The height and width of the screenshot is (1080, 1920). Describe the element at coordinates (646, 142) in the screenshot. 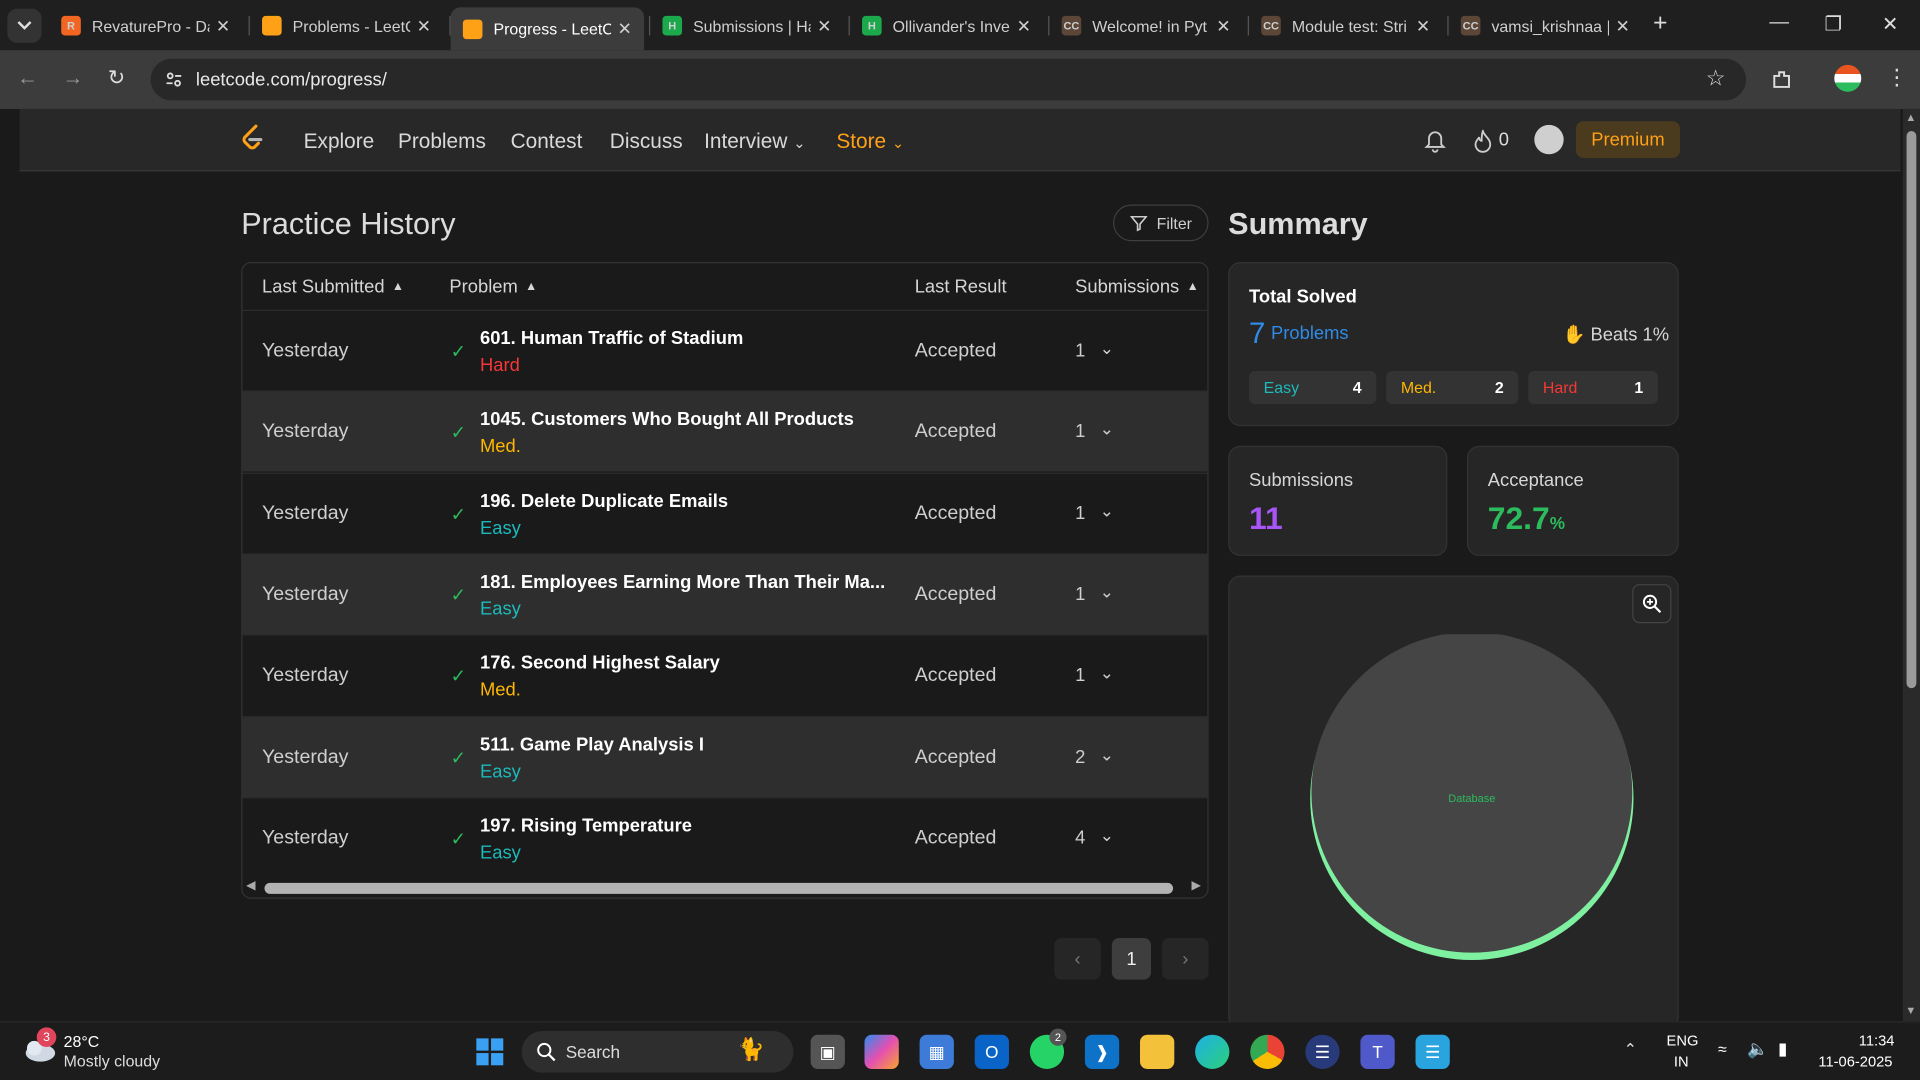

I see `nav-discuss: Discuss` at that location.